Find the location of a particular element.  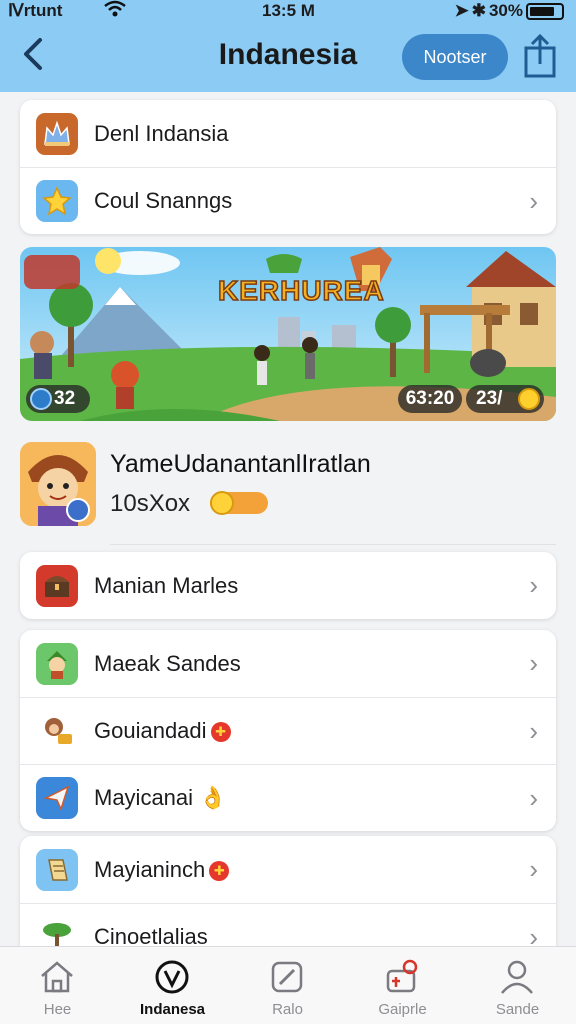

character-avatar-icon is located at coordinates (58, 484).